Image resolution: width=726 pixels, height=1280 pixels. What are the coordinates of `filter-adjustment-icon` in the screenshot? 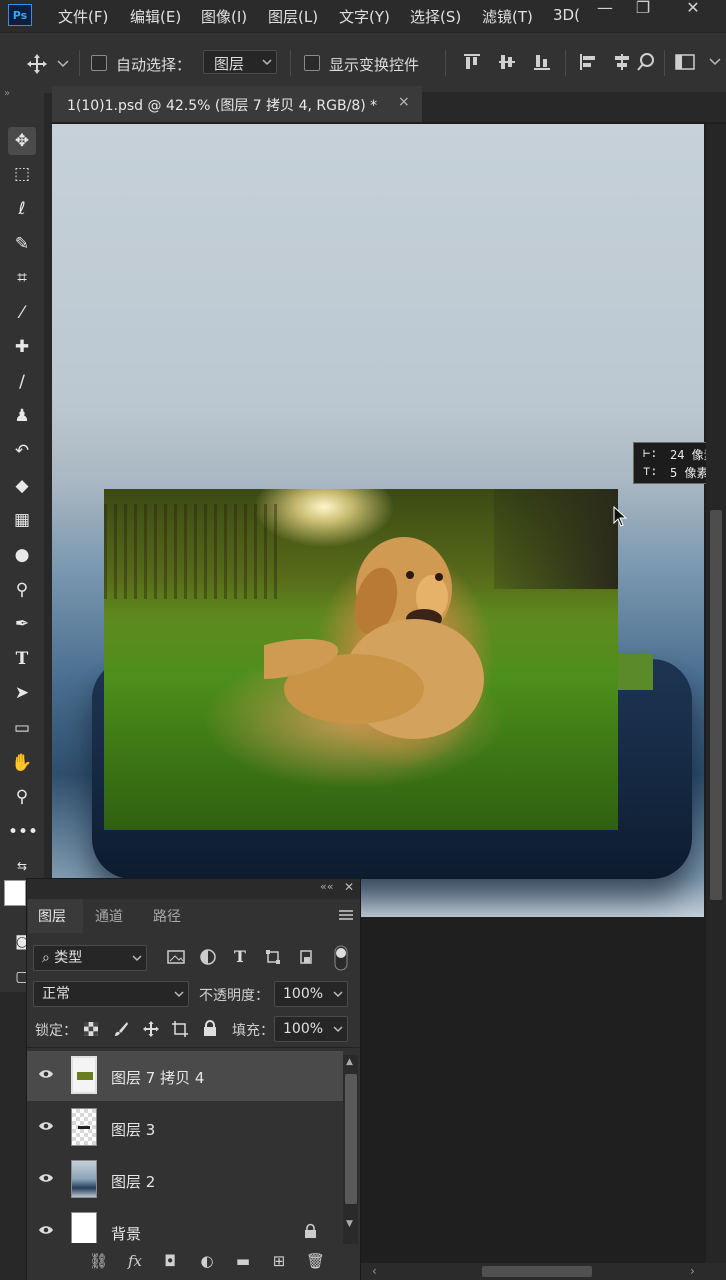 It's located at (208, 957).